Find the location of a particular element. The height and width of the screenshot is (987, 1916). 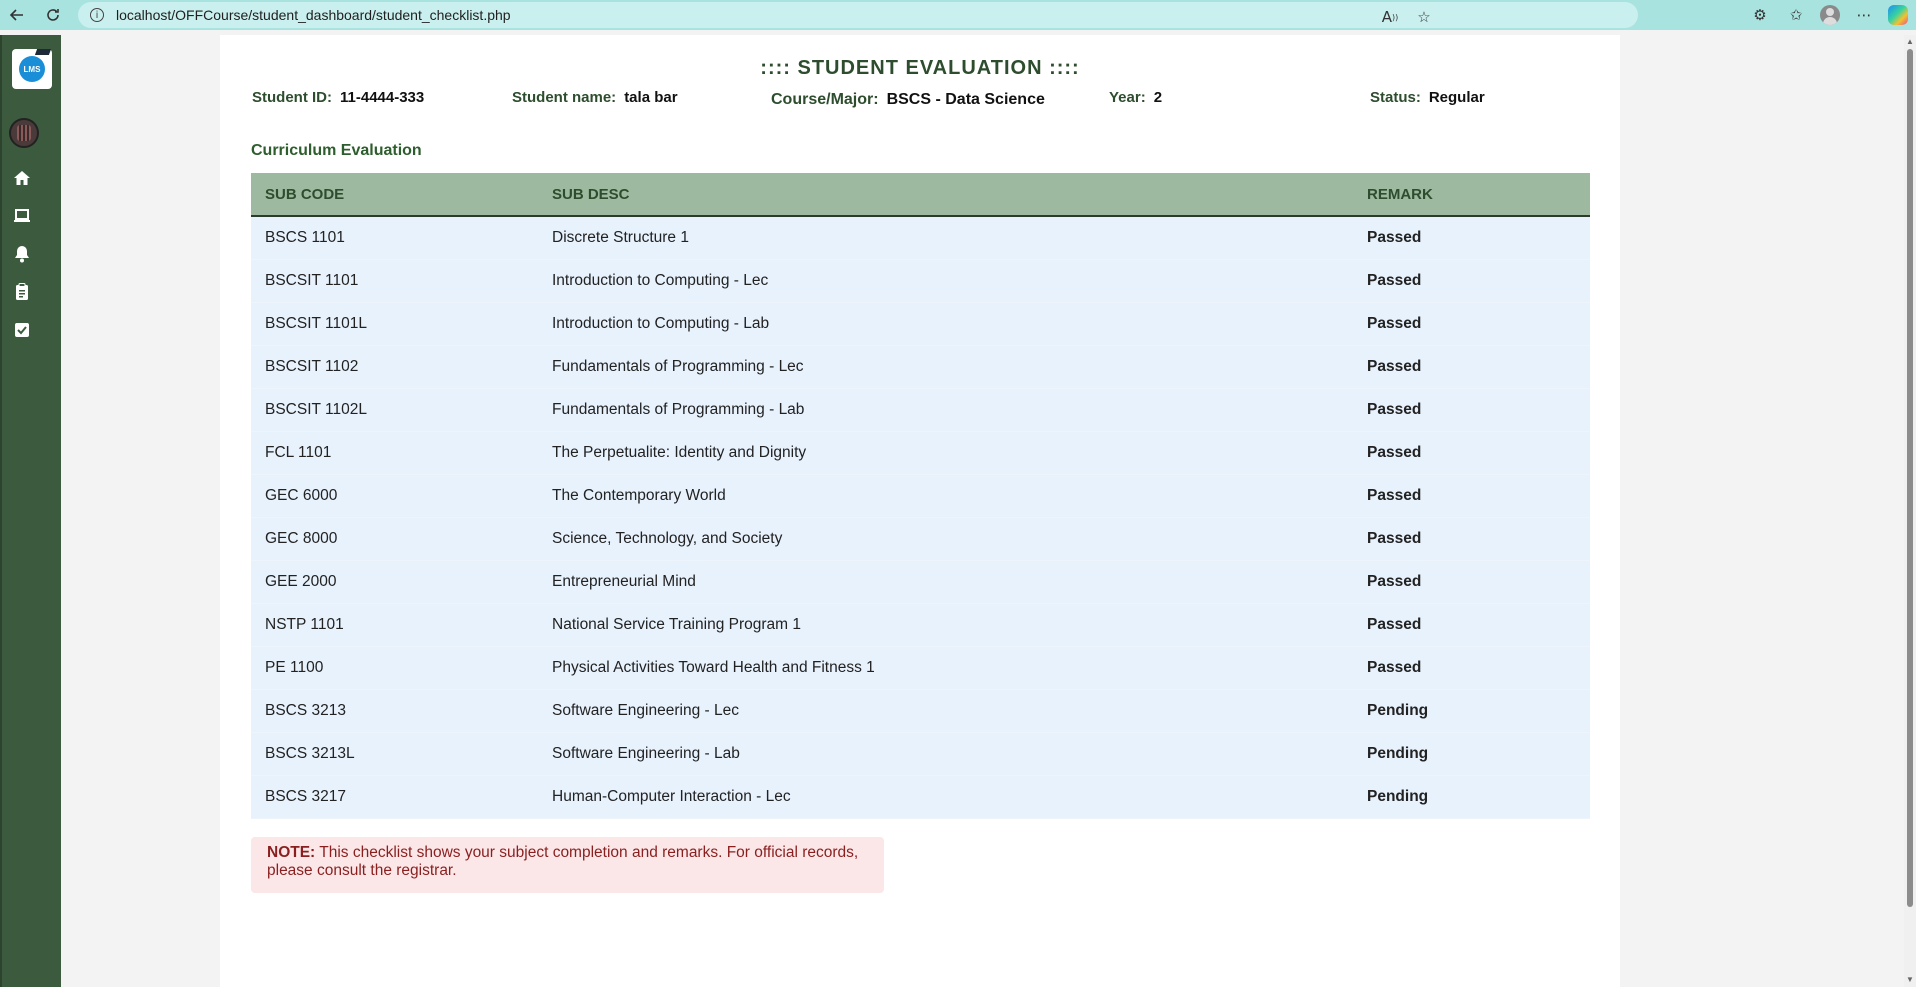

year-label: Year: is located at coordinates (1127, 97).